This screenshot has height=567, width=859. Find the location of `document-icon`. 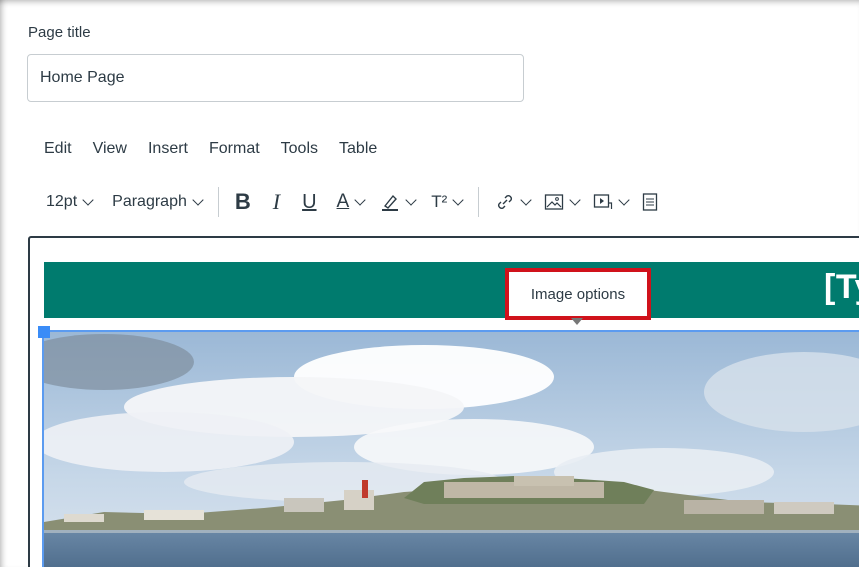

document-icon is located at coordinates (650, 202).